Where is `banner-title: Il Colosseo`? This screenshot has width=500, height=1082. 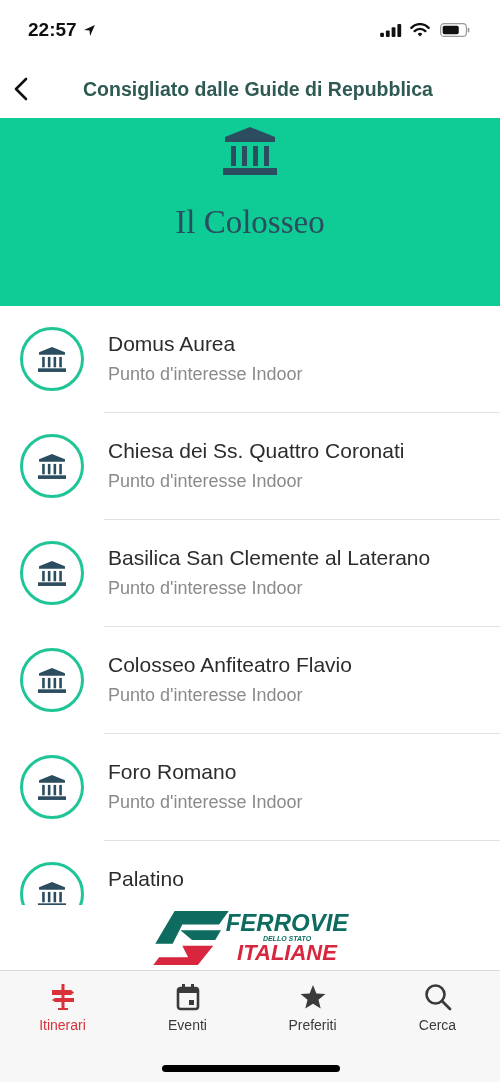
banner-title: Il Colosseo is located at coordinates (250, 222).